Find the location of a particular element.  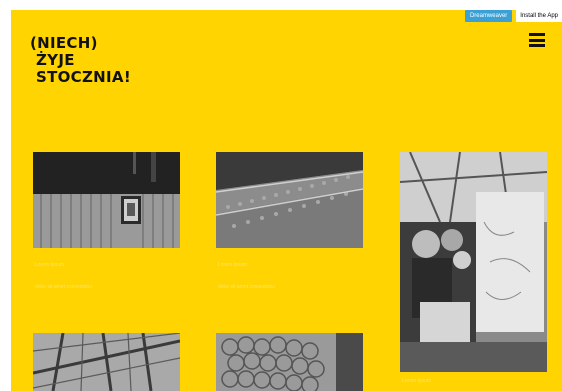

logo-line-3: STOCZNIA! is located at coordinates (83, 77).